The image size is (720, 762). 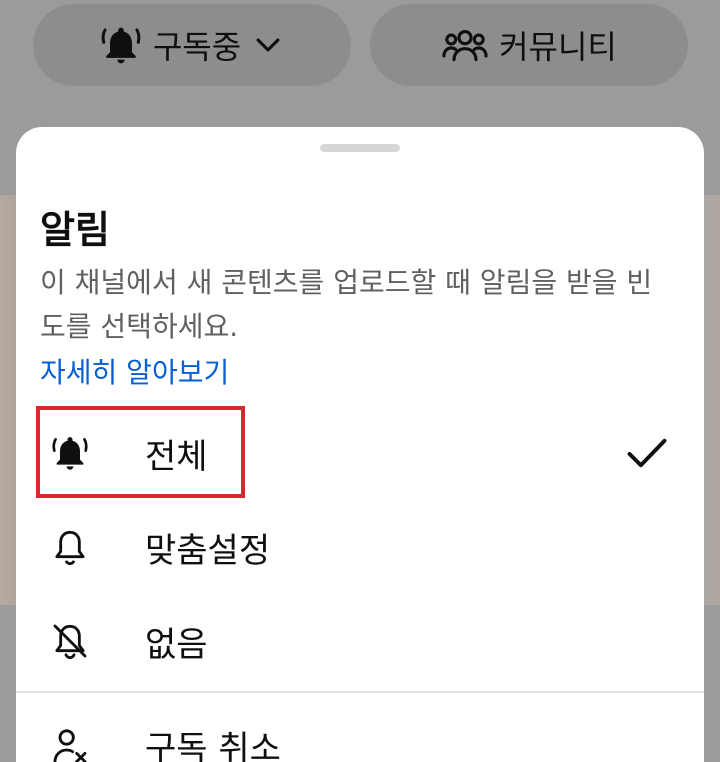 What do you see at coordinates (360, 148) in the screenshot?
I see `drag-handle` at bounding box center [360, 148].